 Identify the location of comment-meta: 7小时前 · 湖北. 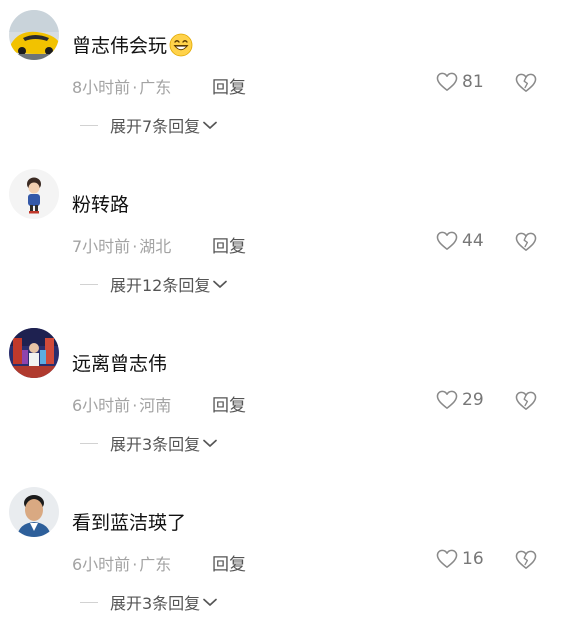
(121, 245).